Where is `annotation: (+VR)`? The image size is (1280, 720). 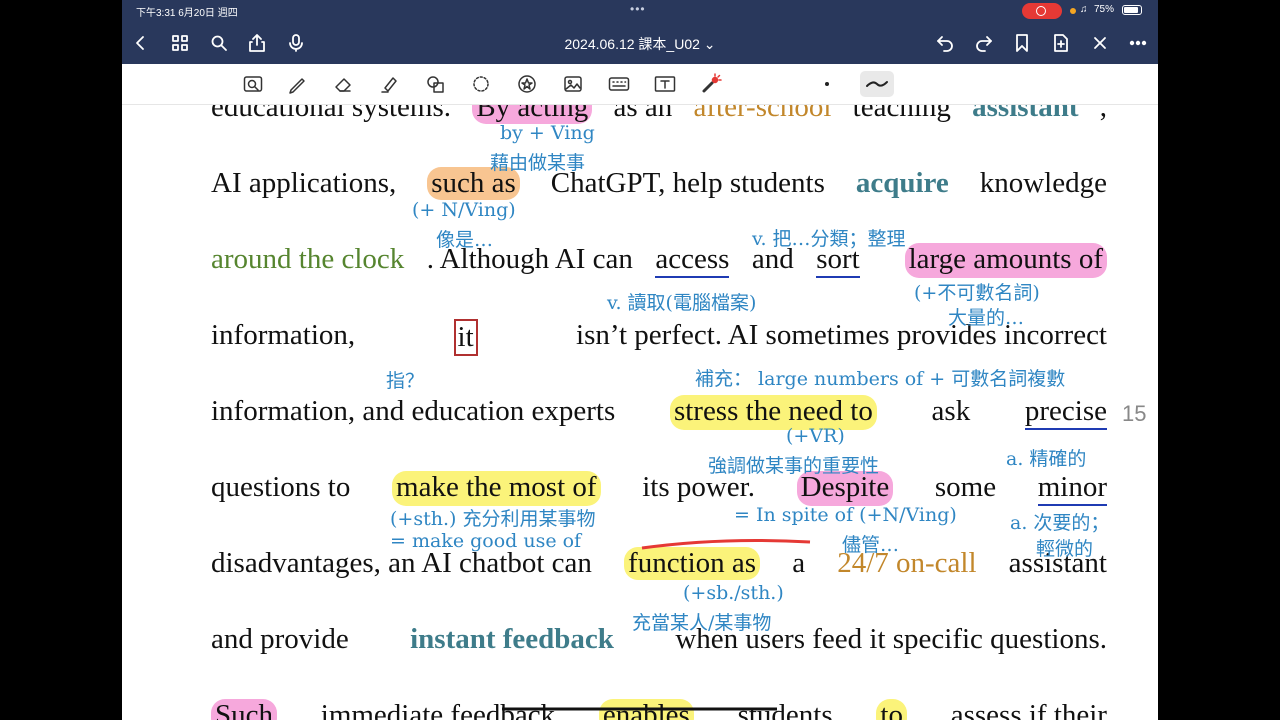
annotation: (+VR) is located at coordinates (815, 436).